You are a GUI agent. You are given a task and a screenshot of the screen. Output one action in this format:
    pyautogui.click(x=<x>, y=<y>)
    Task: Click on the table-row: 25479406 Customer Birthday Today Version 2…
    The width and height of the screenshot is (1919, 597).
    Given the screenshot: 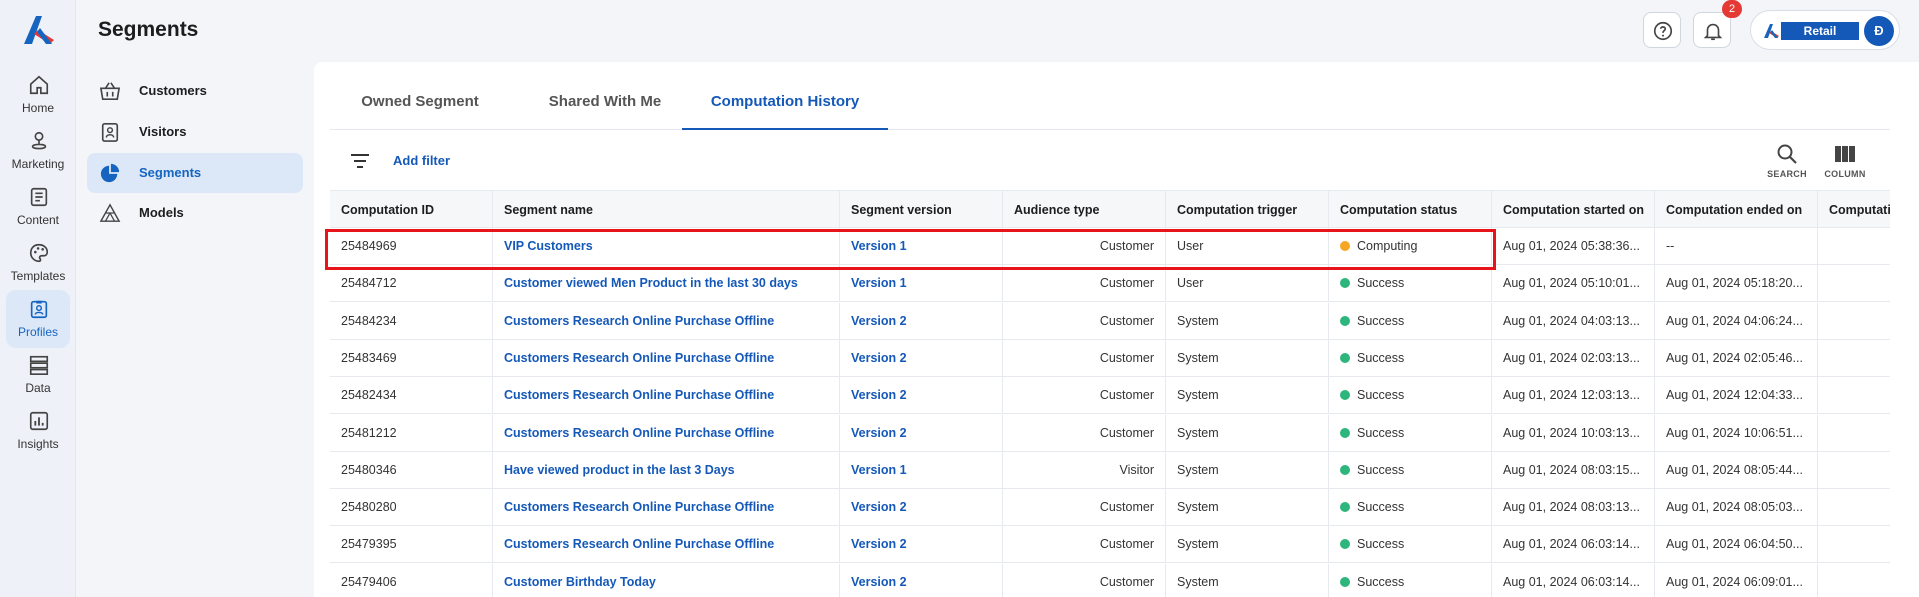 What is the action you would take?
    pyautogui.click(x=1110, y=580)
    